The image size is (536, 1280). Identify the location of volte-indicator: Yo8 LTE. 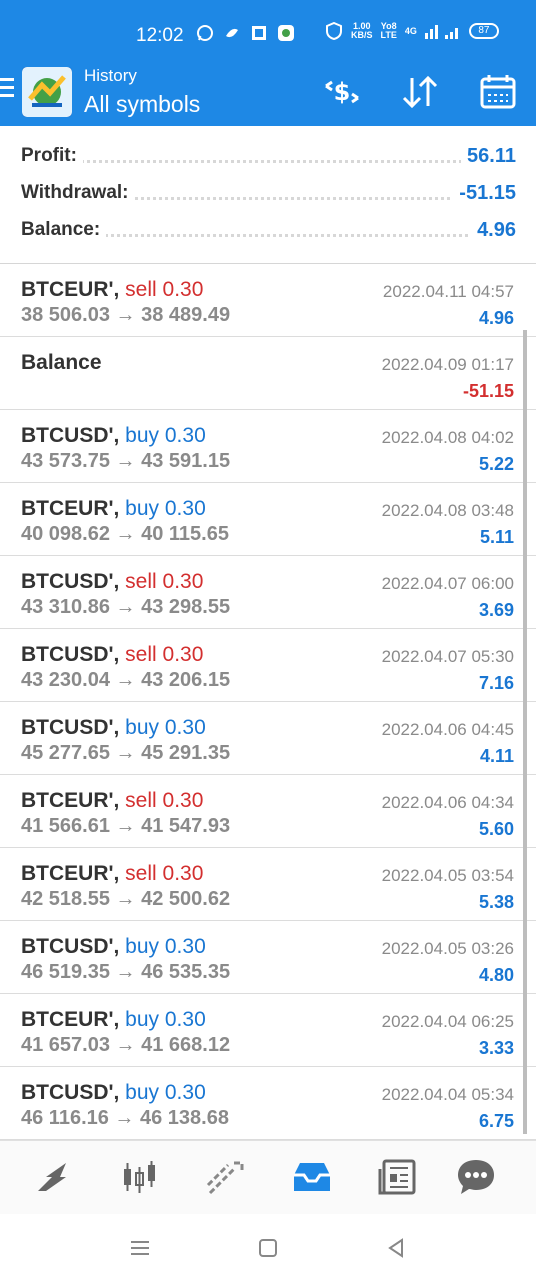
(389, 31).